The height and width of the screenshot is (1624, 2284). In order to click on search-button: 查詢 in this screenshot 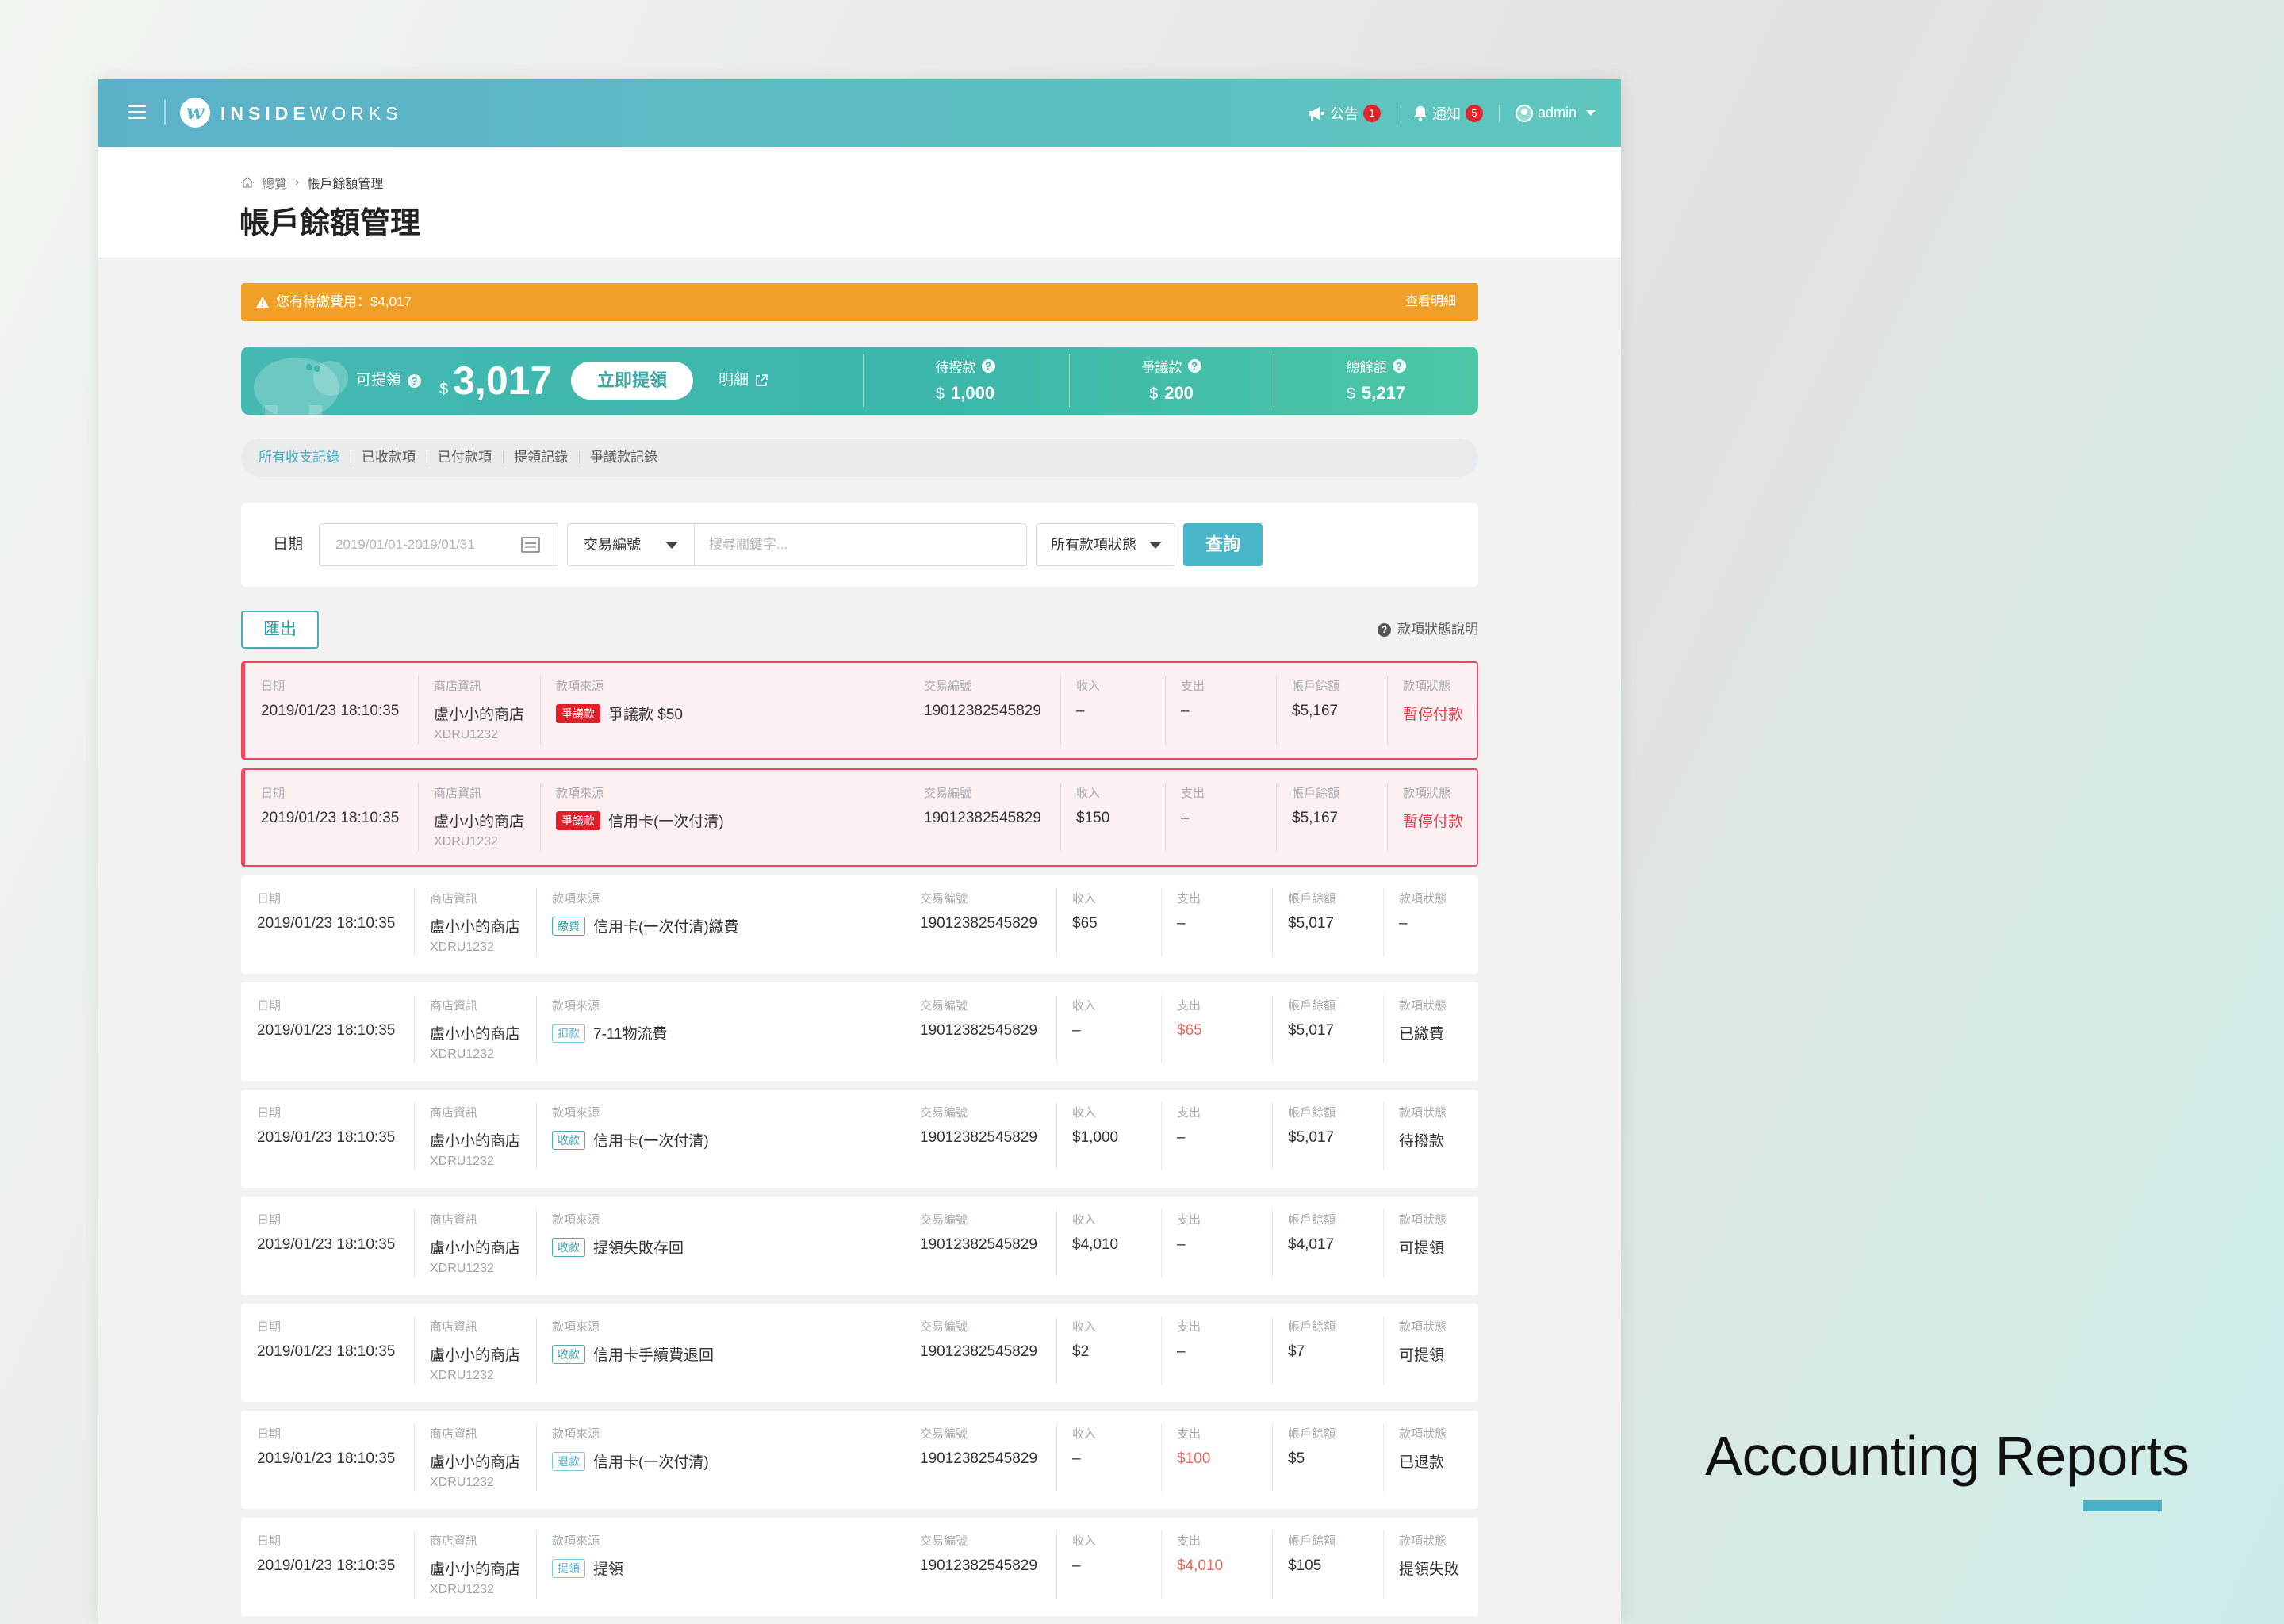, I will do `click(1223, 544)`.